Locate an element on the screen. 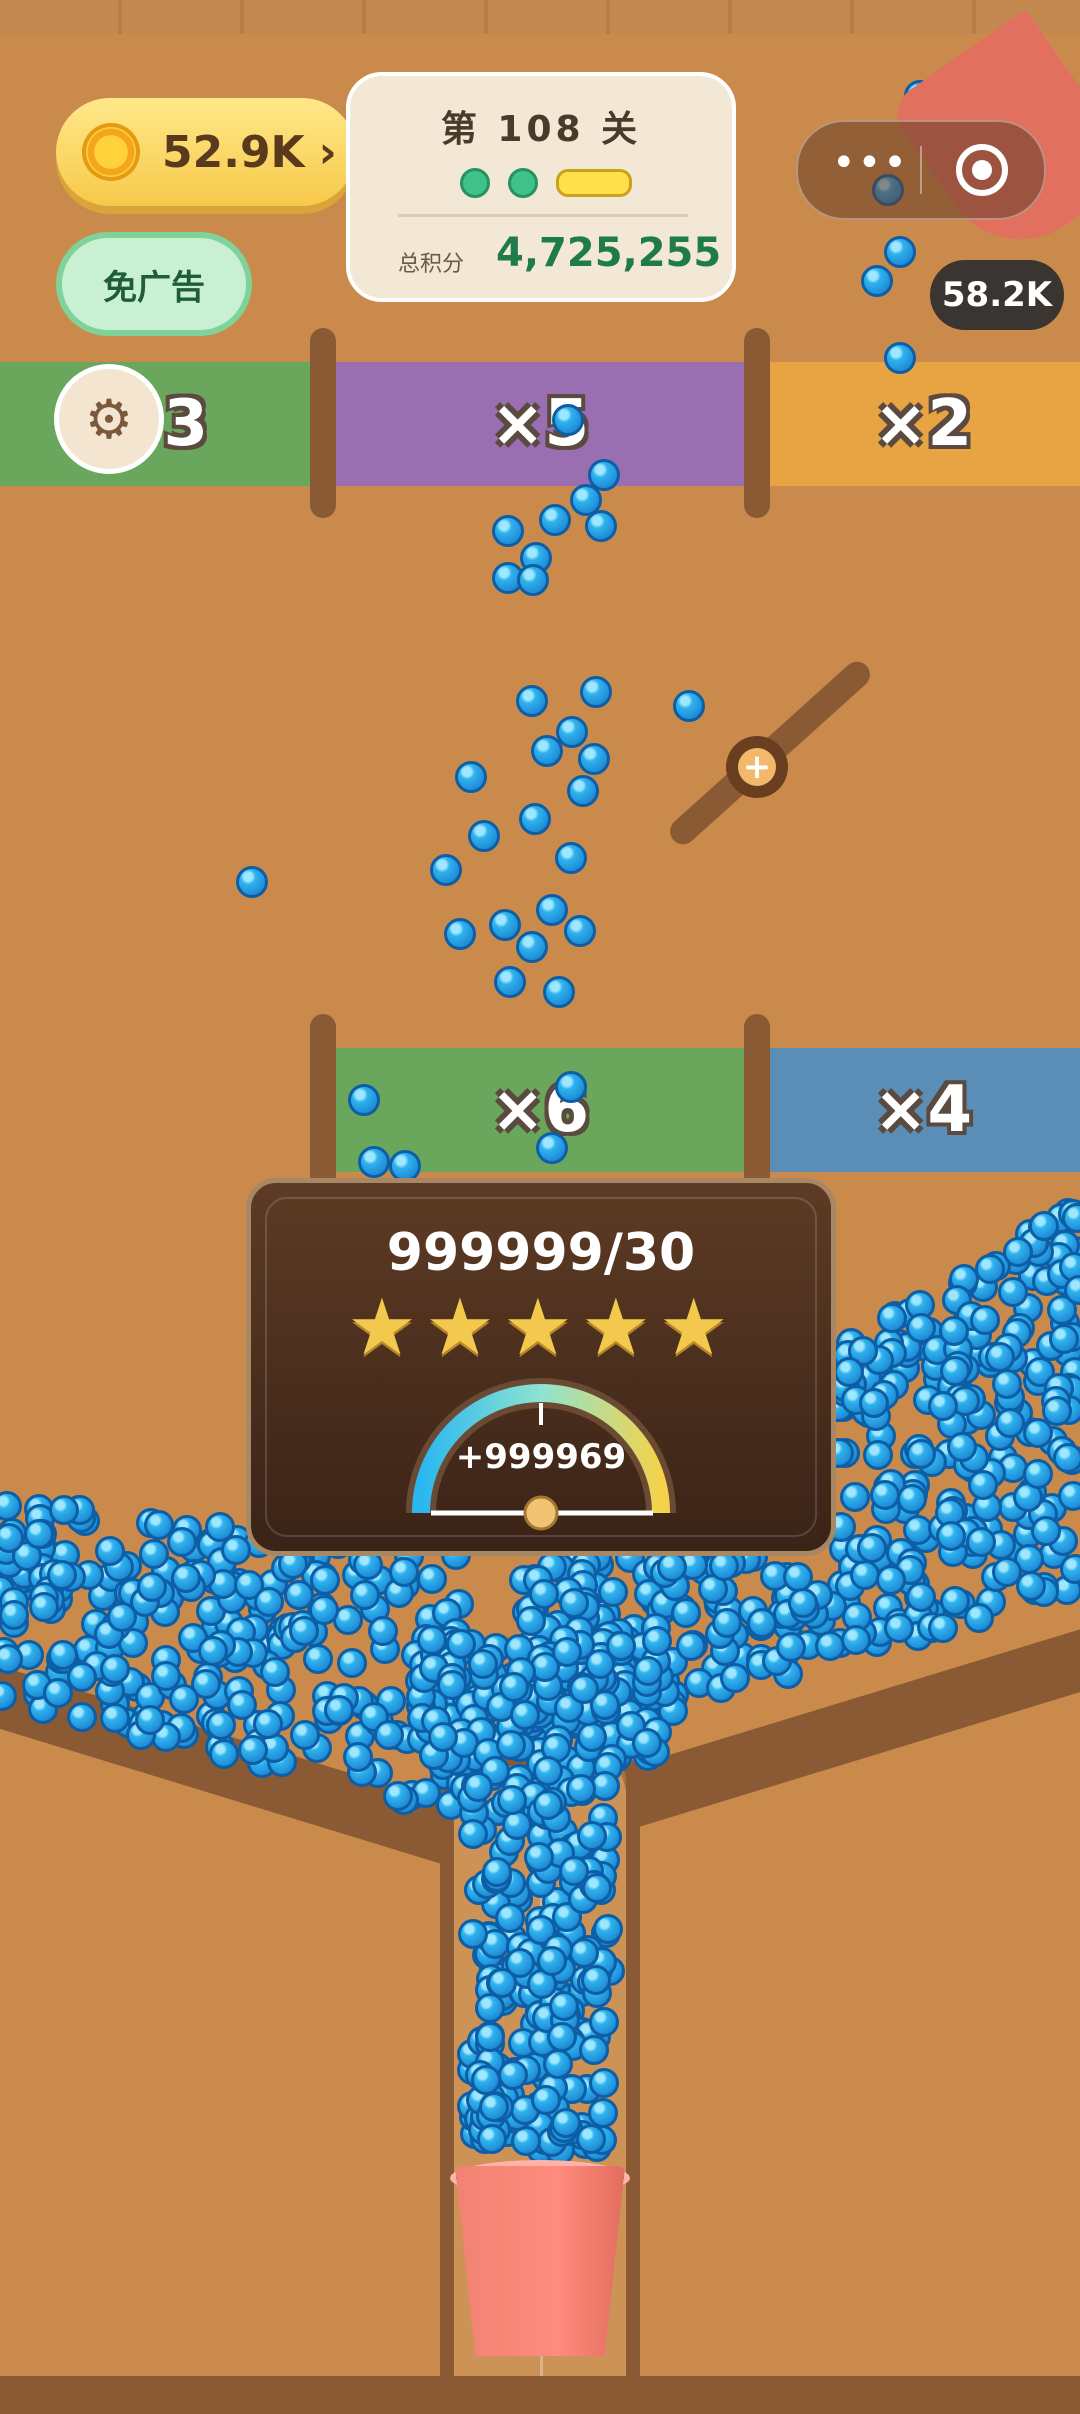 The height and width of the screenshot is (2414, 1080). bonus-value: +999969 is located at coordinates (541, 1457).